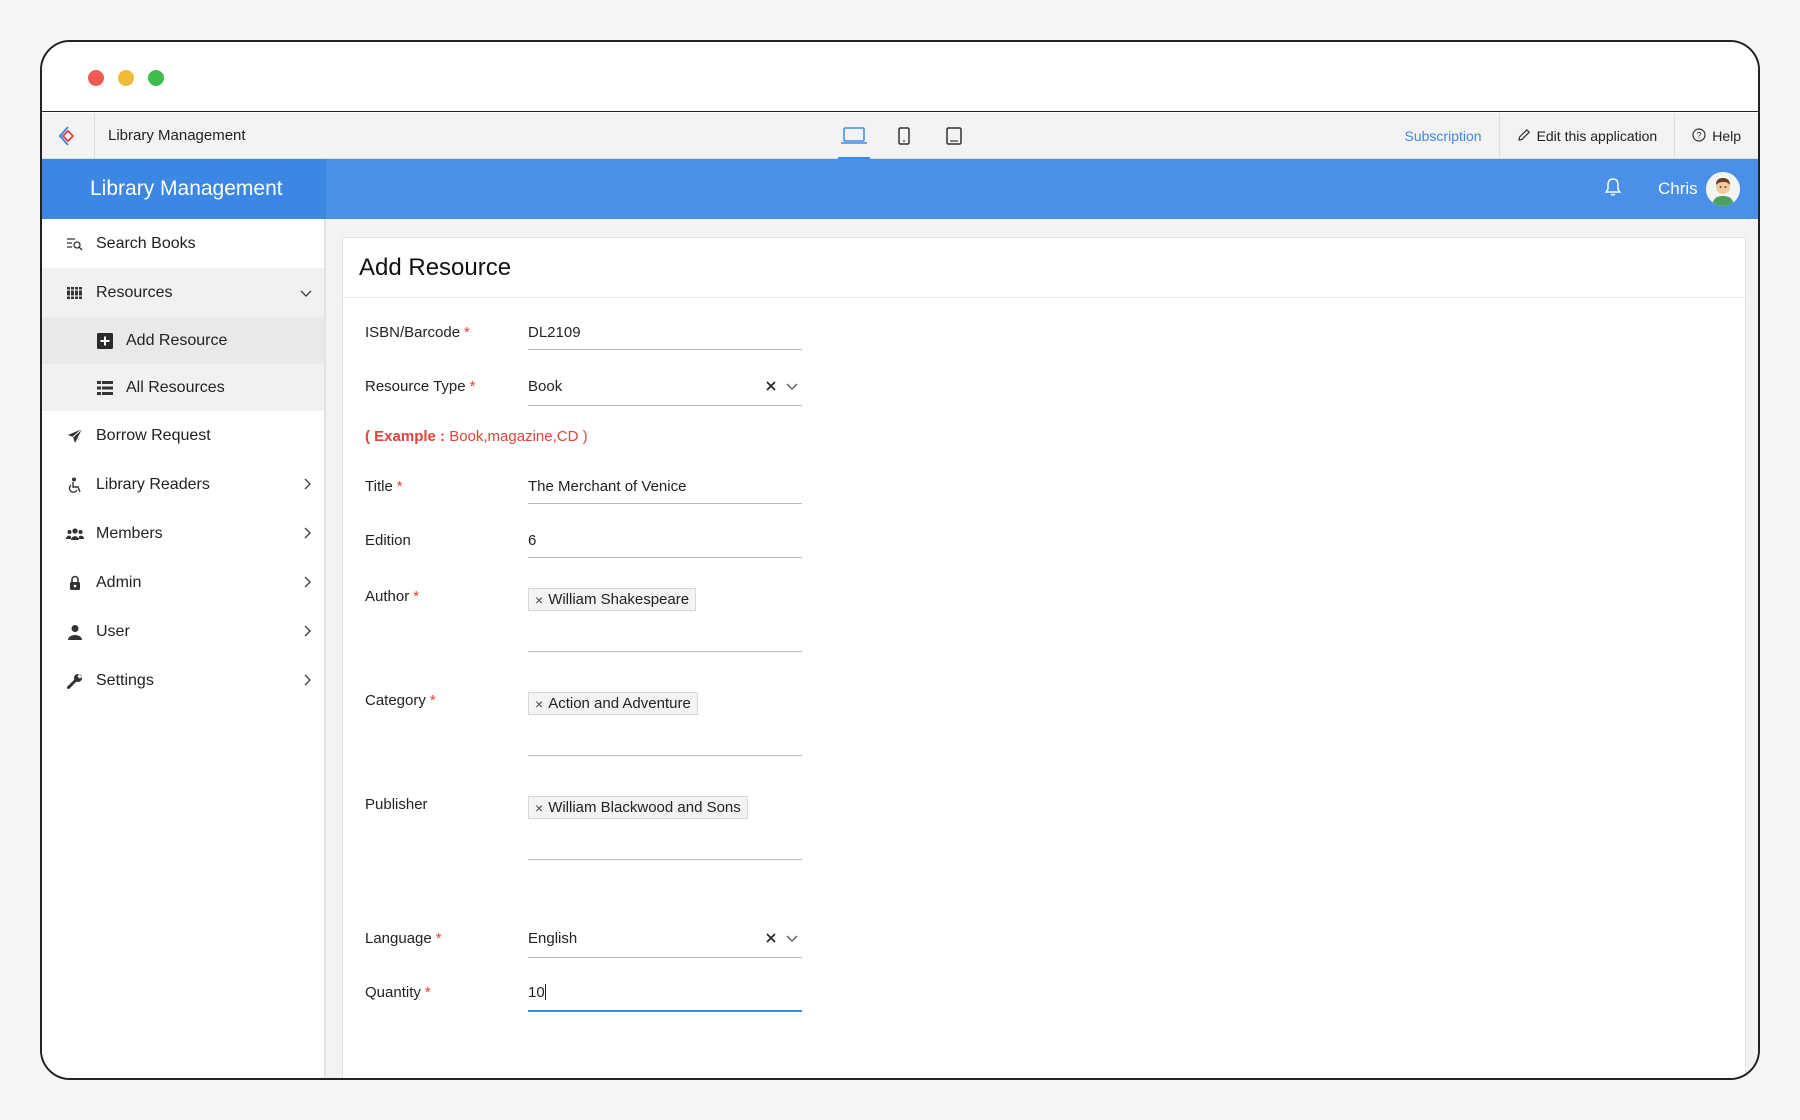 This screenshot has height=1120, width=1800. What do you see at coordinates (954, 136) in the screenshot?
I see `tablet-preview-icon` at bounding box center [954, 136].